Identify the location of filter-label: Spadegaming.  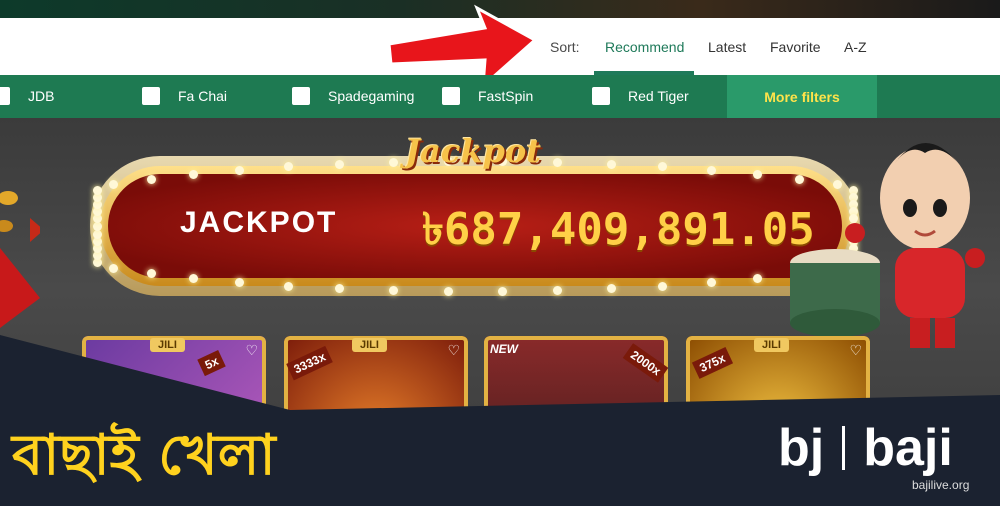
(371, 96).